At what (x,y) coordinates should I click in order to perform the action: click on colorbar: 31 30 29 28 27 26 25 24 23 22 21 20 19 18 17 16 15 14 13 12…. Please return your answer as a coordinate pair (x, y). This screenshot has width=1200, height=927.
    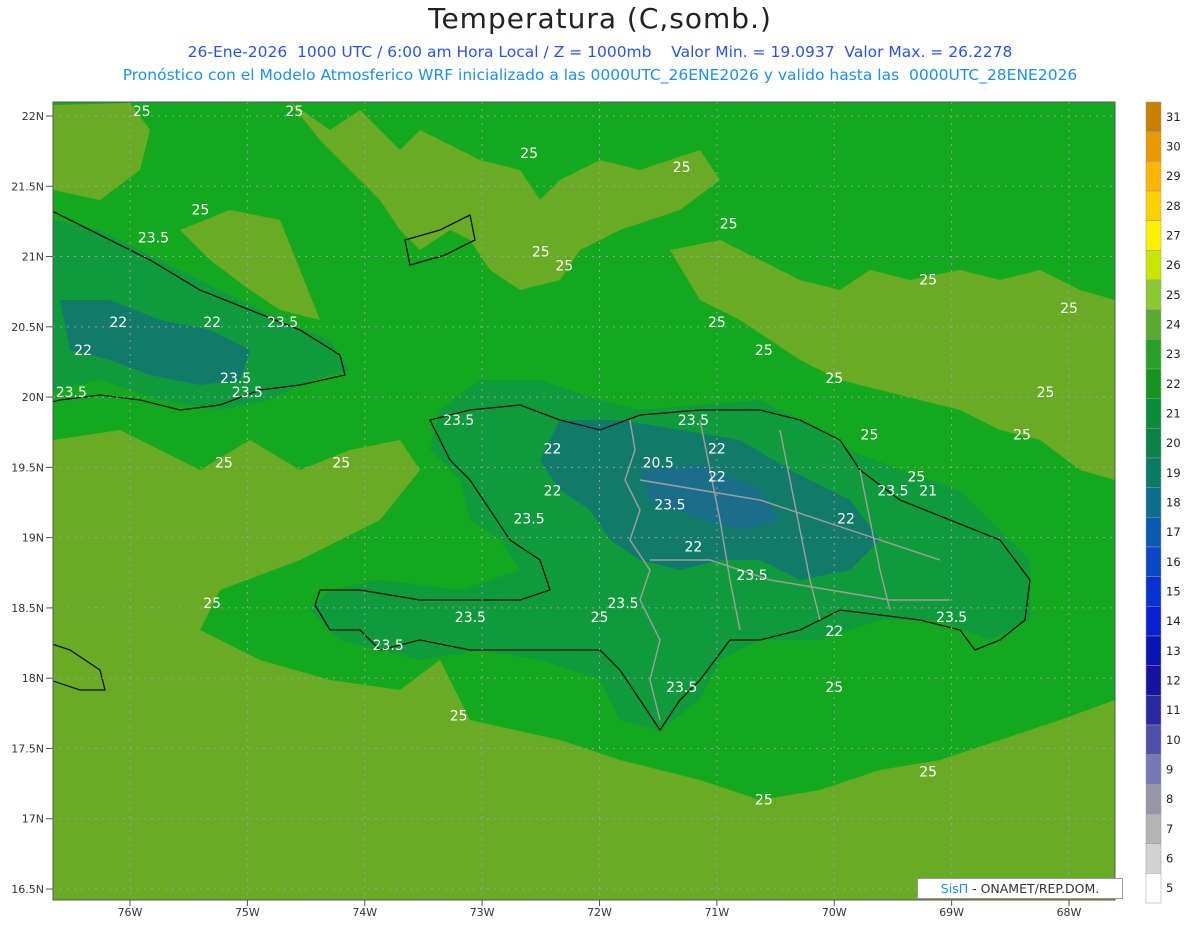
    Looking at the image, I should click on (1163, 502).